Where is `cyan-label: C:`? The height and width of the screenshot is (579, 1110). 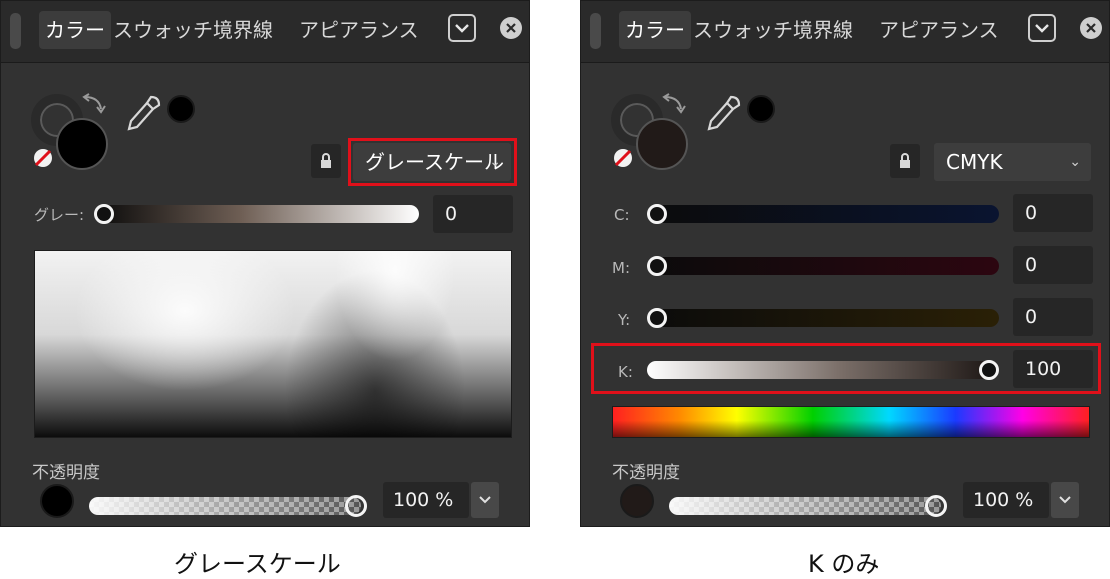
cyan-label: C: is located at coordinates (622, 215).